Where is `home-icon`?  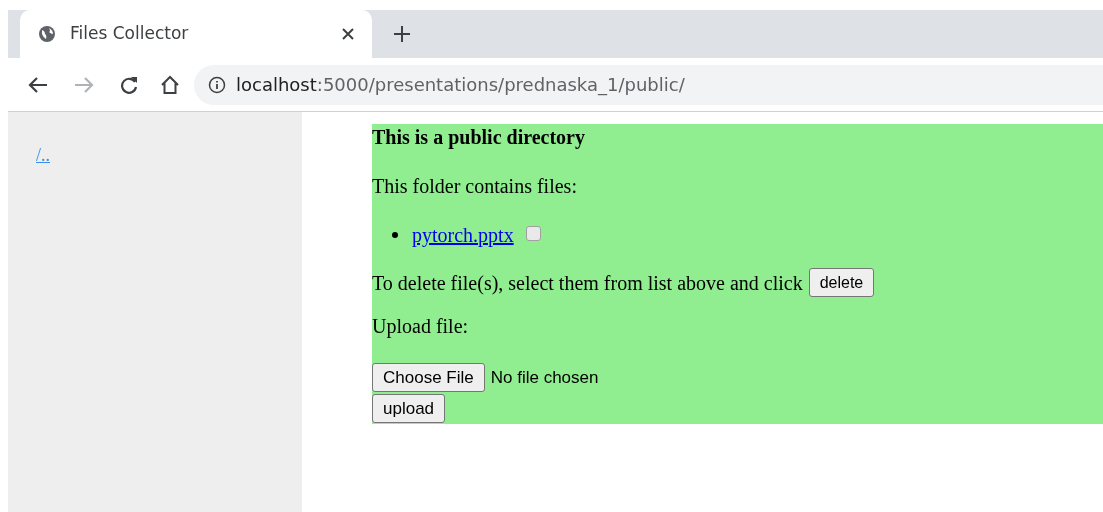
home-icon is located at coordinates (170, 84).